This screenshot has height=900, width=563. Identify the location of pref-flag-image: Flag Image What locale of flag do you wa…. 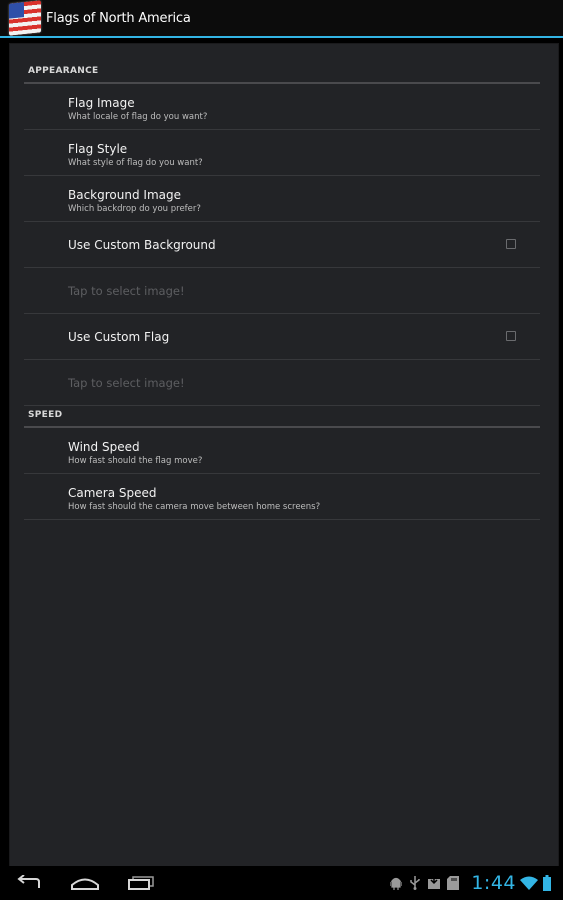
(282, 107).